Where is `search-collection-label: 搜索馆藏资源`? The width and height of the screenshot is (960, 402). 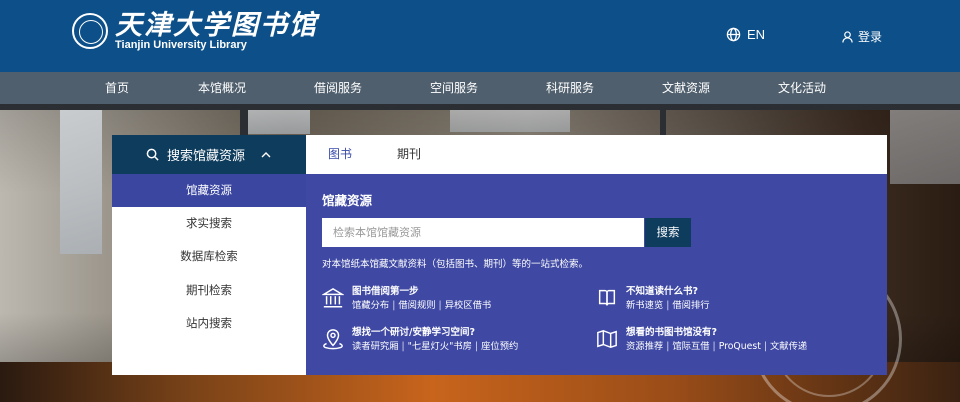 search-collection-label: 搜索馆藏资源 is located at coordinates (206, 156).